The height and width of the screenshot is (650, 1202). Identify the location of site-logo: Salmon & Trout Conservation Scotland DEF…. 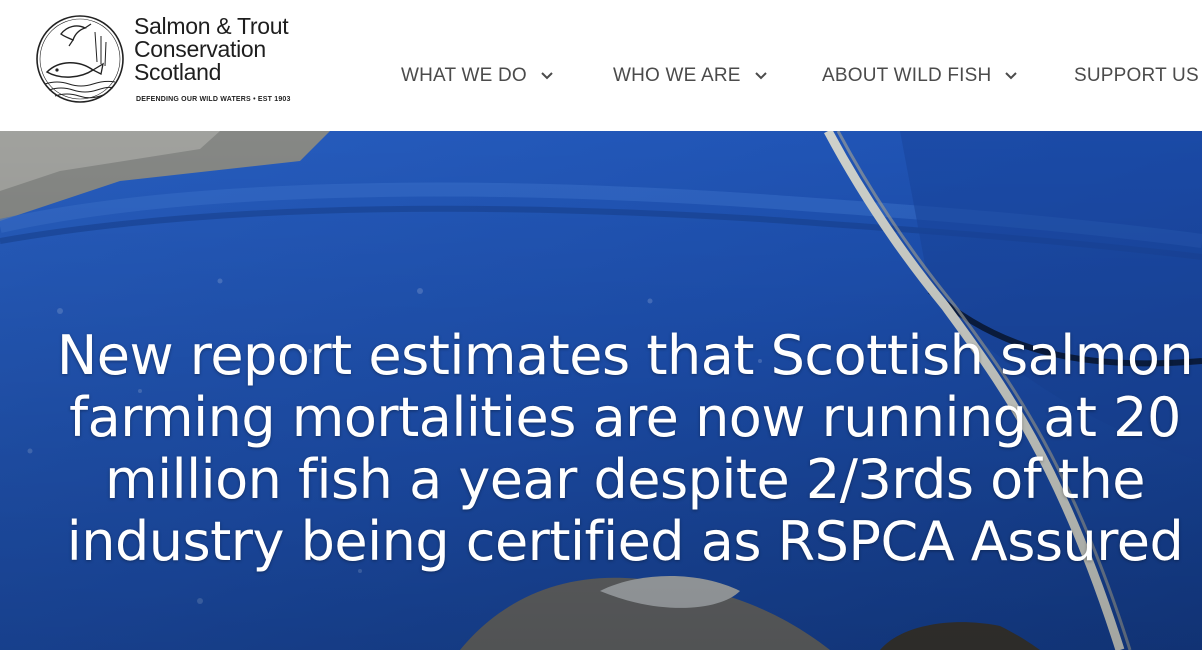
(183, 62).